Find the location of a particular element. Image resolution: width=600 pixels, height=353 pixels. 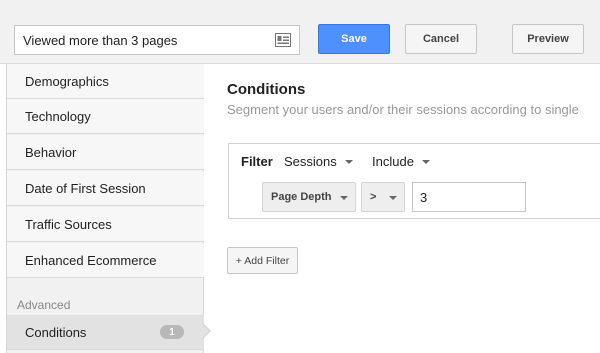

sidebar-item-conditions: Conditions 1 is located at coordinates (105, 332).